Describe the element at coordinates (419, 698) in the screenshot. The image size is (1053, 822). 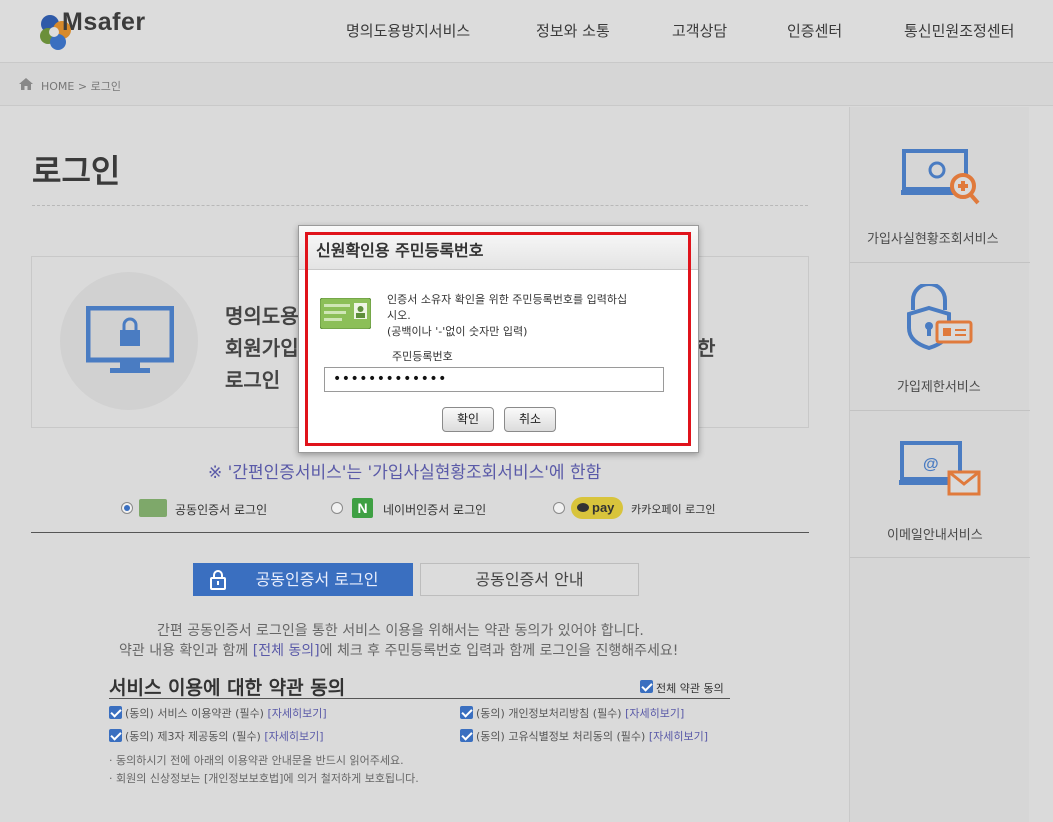
I see `terms-divider` at that location.